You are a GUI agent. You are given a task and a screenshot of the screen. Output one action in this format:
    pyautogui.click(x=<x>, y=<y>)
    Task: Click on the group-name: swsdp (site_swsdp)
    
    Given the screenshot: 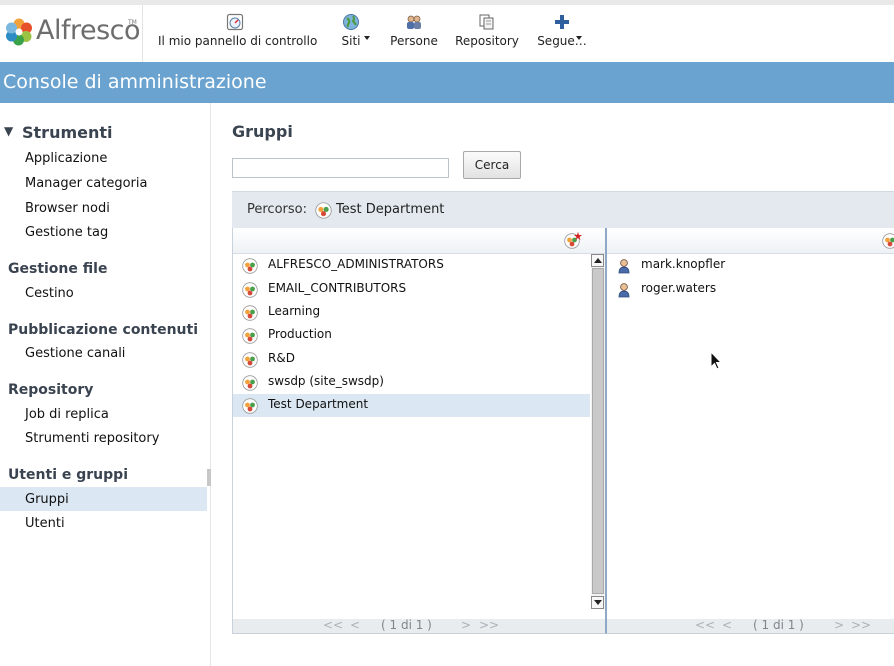 What is the action you would take?
    pyautogui.click(x=326, y=381)
    